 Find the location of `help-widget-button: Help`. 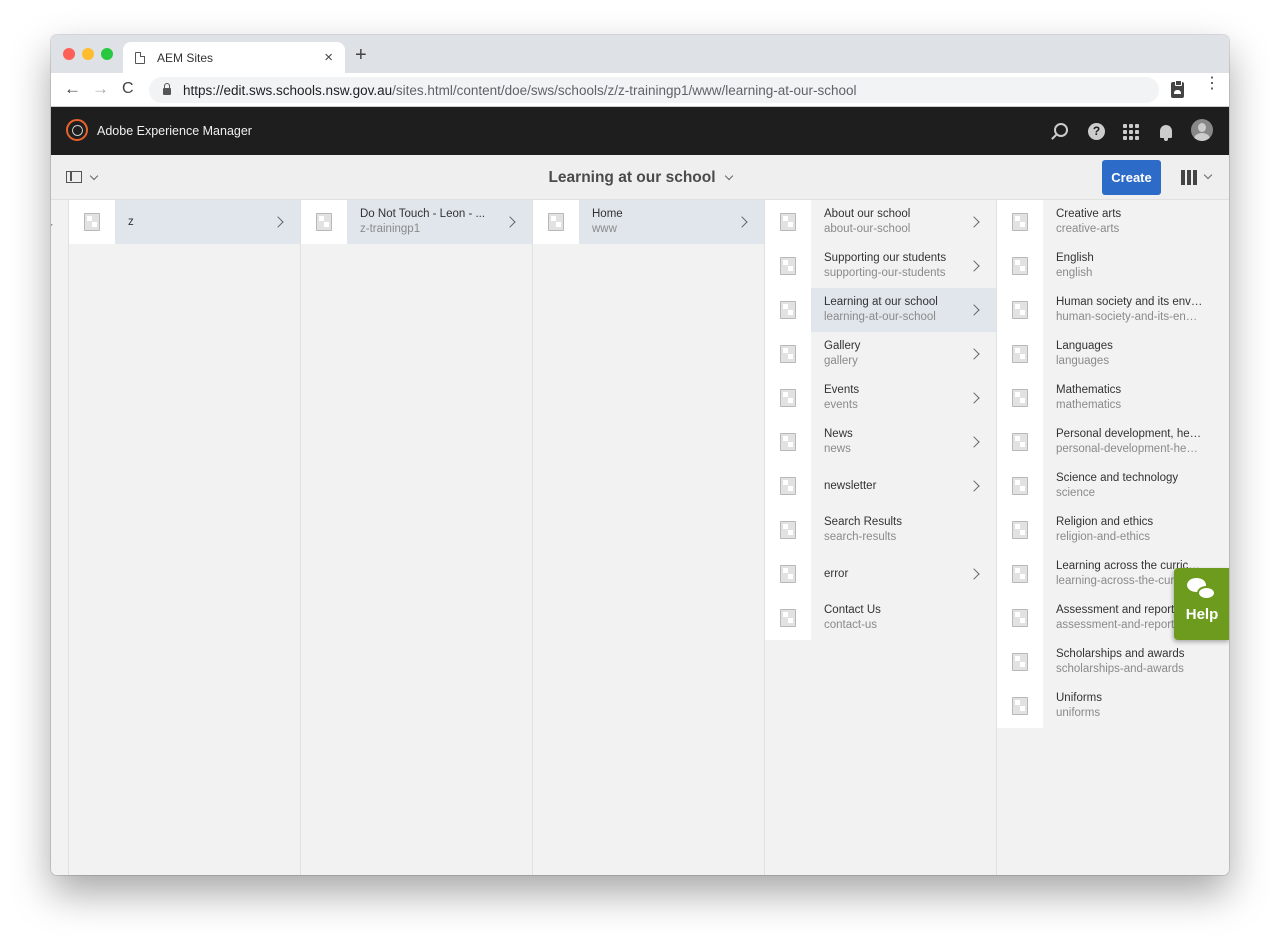

help-widget-button: Help is located at coordinates (1201, 604).